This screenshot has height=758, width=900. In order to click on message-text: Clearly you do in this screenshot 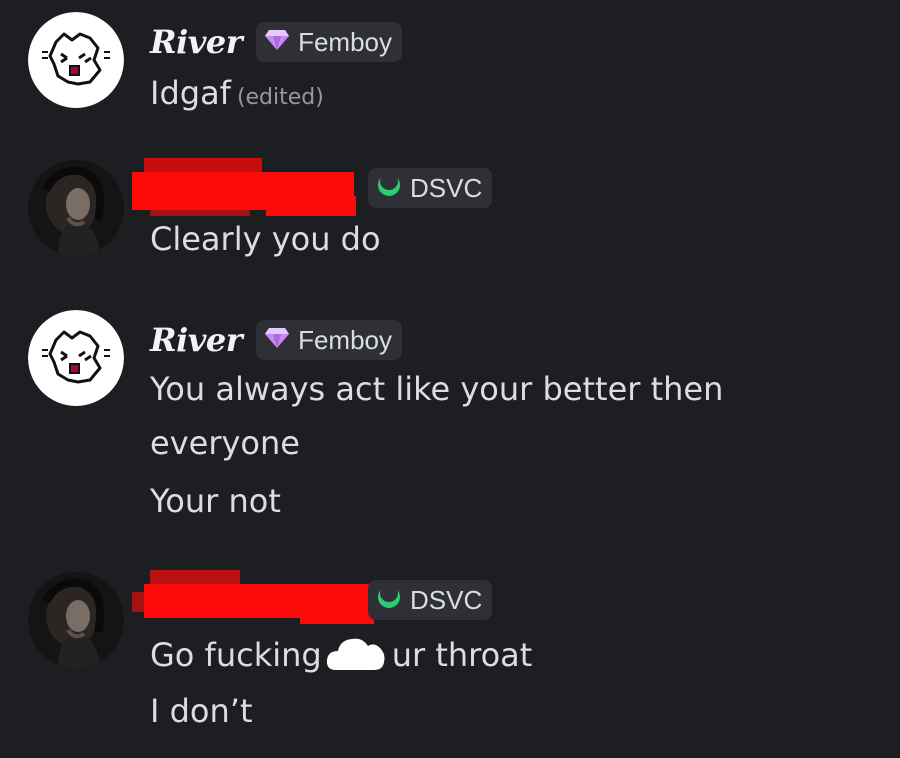, I will do `click(265, 239)`.